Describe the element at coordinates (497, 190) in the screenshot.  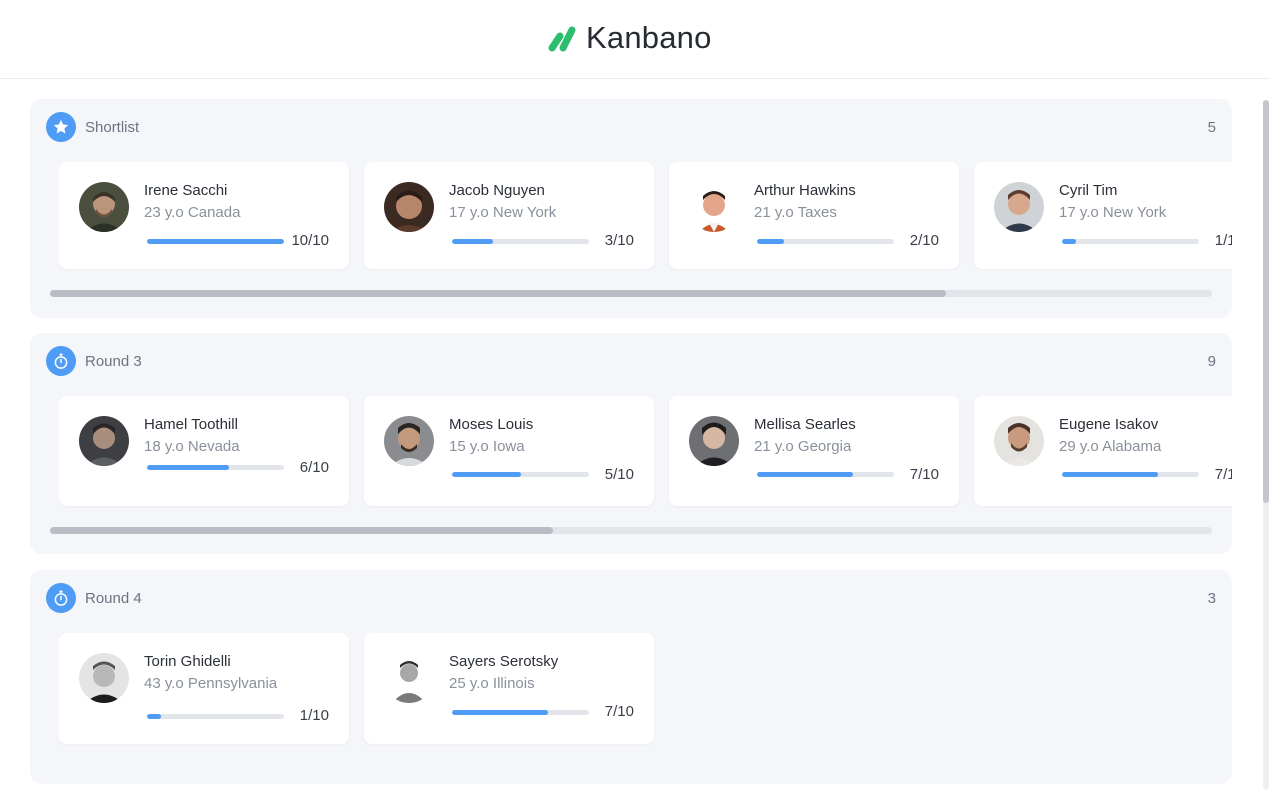
I see `candidate-name: Jacob Nguyen` at that location.